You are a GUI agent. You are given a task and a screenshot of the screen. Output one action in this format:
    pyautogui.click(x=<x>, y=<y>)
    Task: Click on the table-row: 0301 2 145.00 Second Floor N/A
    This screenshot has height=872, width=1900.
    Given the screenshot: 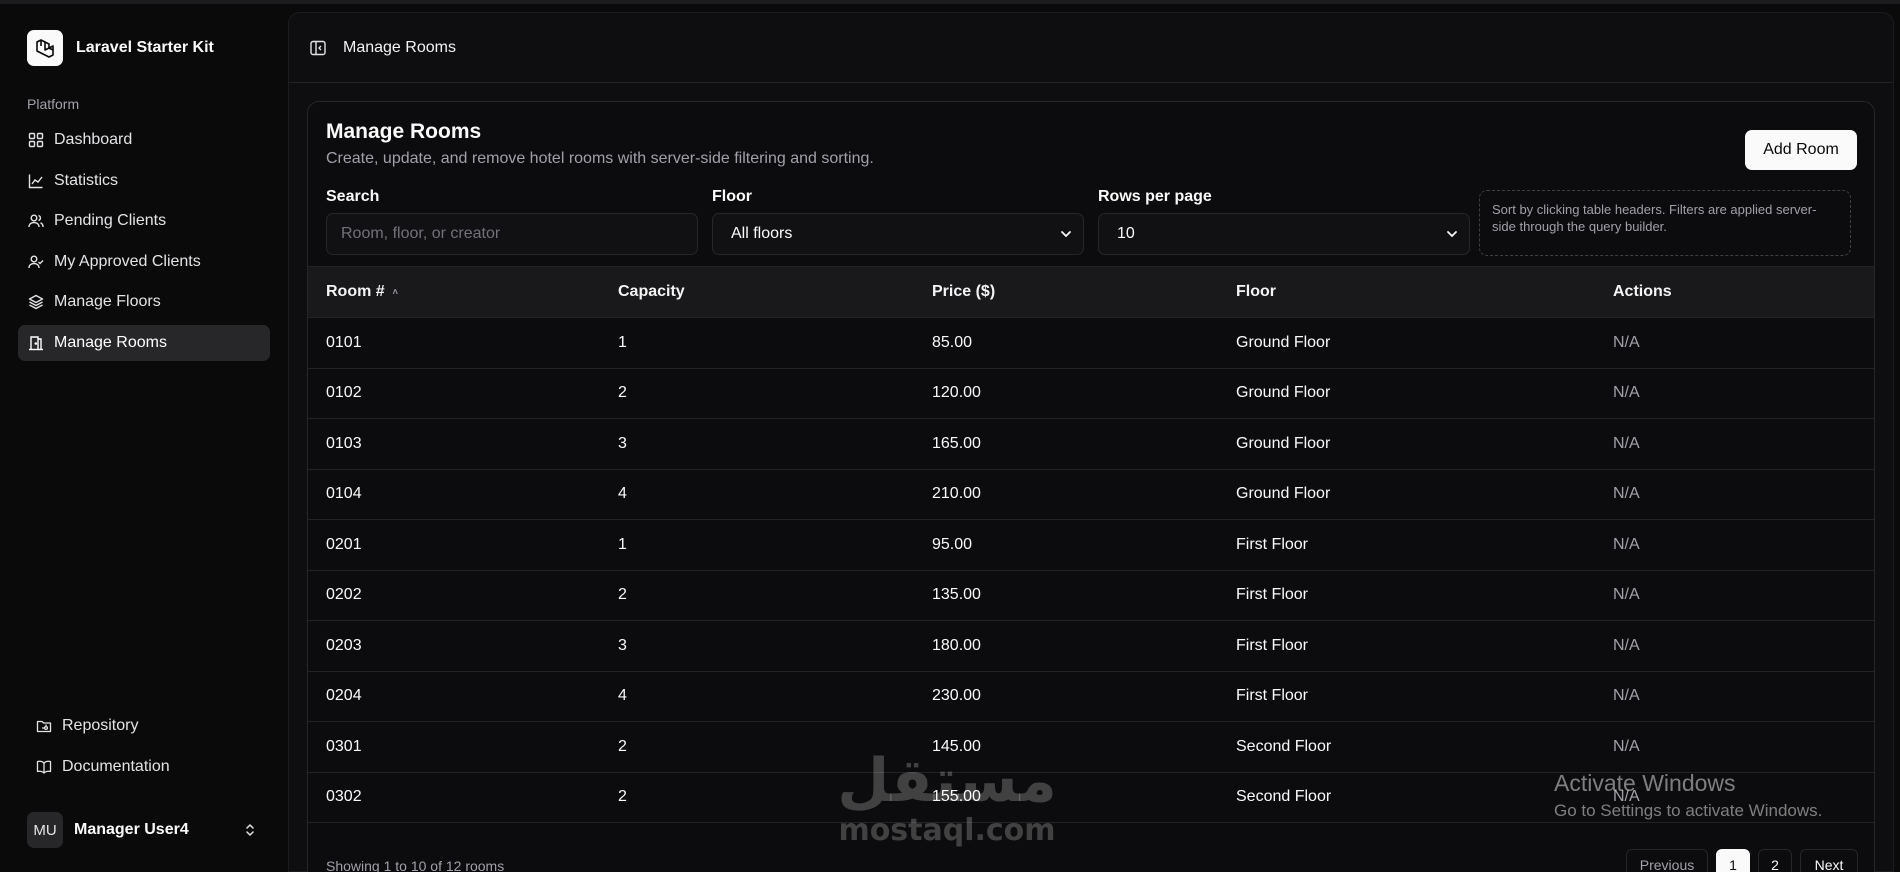 What is the action you would take?
    pyautogui.click(x=1091, y=747)
    